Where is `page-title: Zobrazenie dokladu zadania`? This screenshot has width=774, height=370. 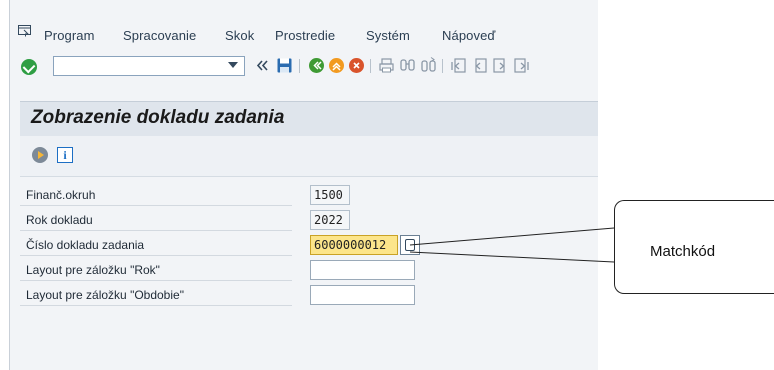 page-title: Zobrazenie dokladu zadania is located at coordinates (158, 117).